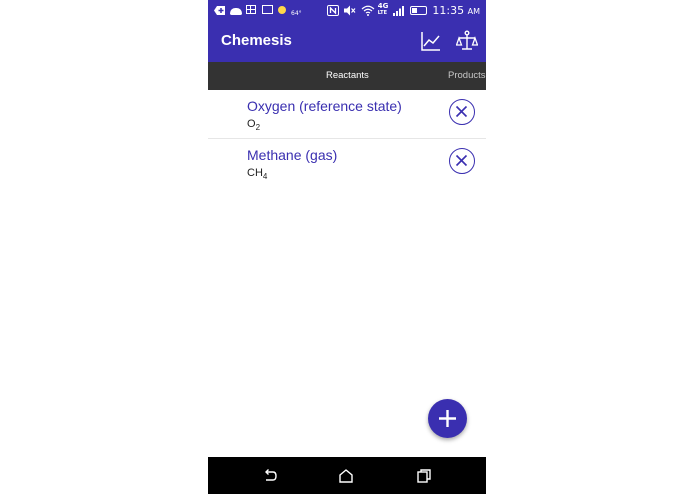  Describe the element at coordinates (268, 10) in the screenshot. I see `keyboard-icon` at that location.